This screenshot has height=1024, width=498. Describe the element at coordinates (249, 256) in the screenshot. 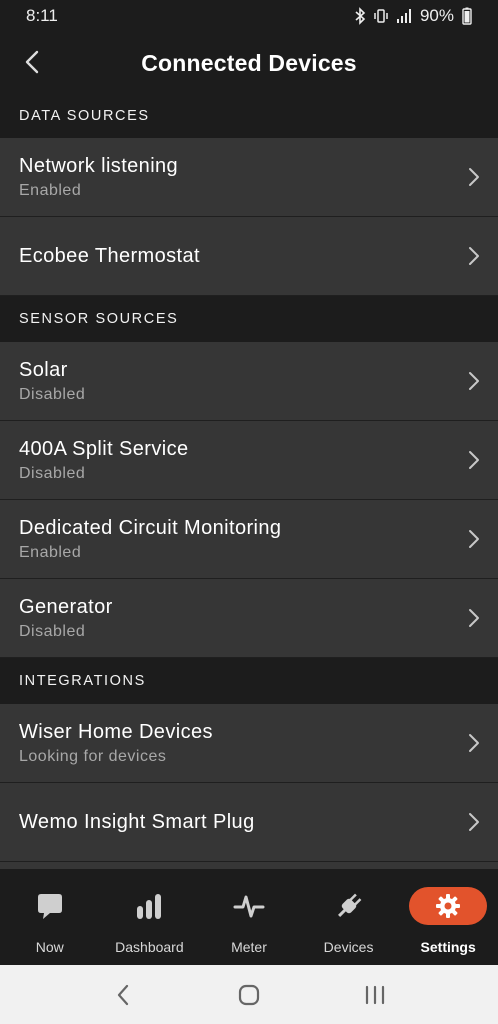

I see `list-item-ecobee-thermostat: Ecobee Thermostat` at that location.